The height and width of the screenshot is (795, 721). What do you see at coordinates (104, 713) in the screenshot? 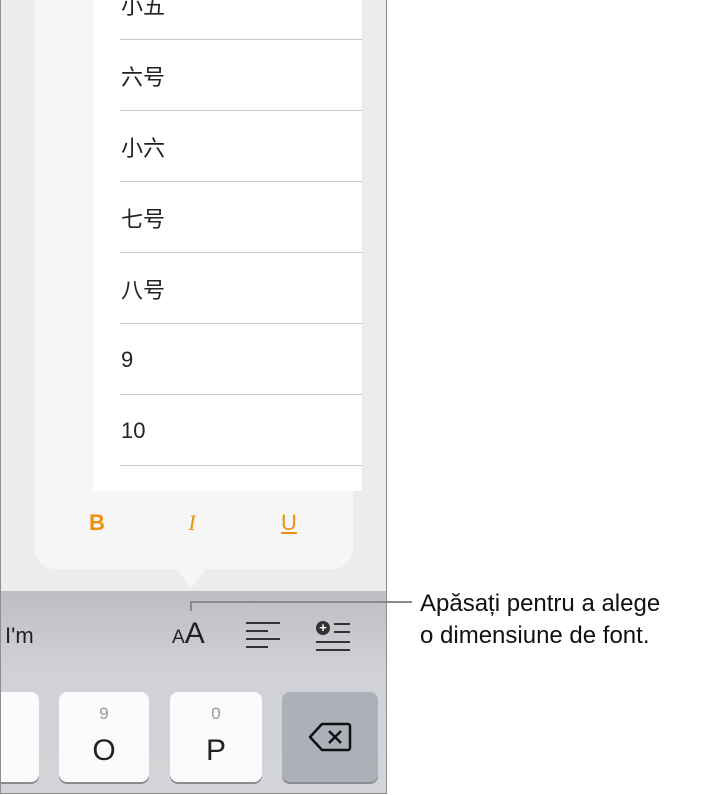
I see `key-alt: 9` at bounding box center [104, 713].